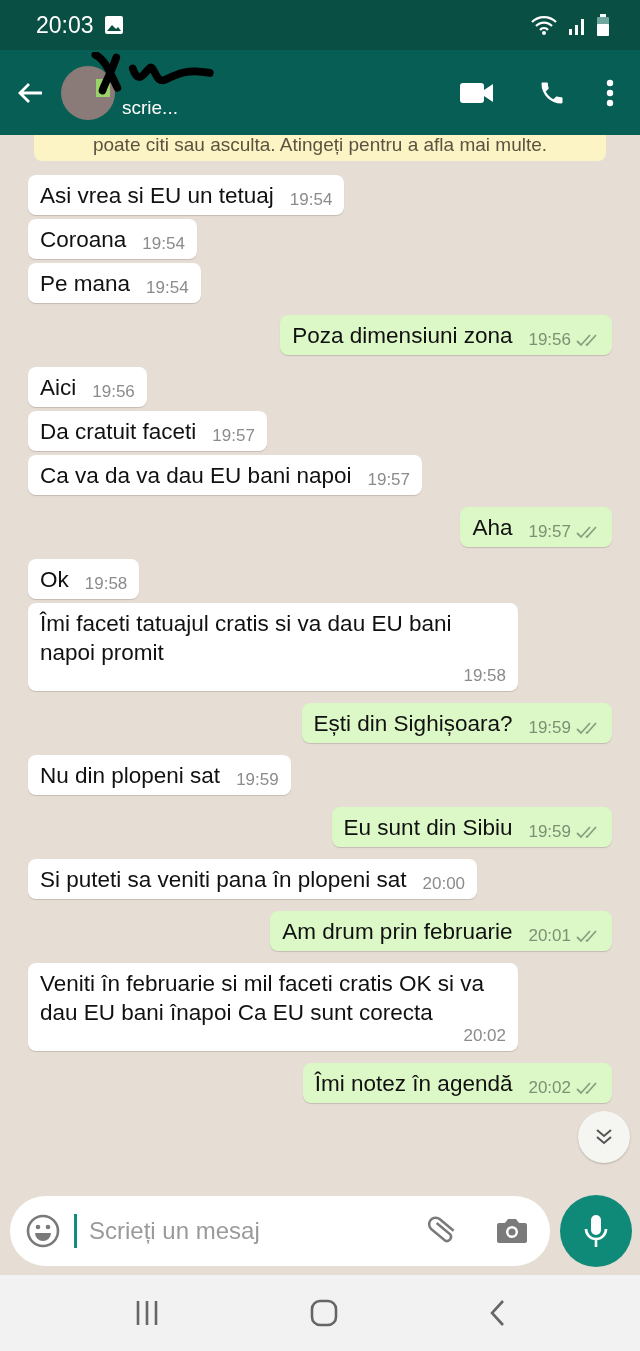  I want to click on double-chevron-down-icon, so click(604, 1137).